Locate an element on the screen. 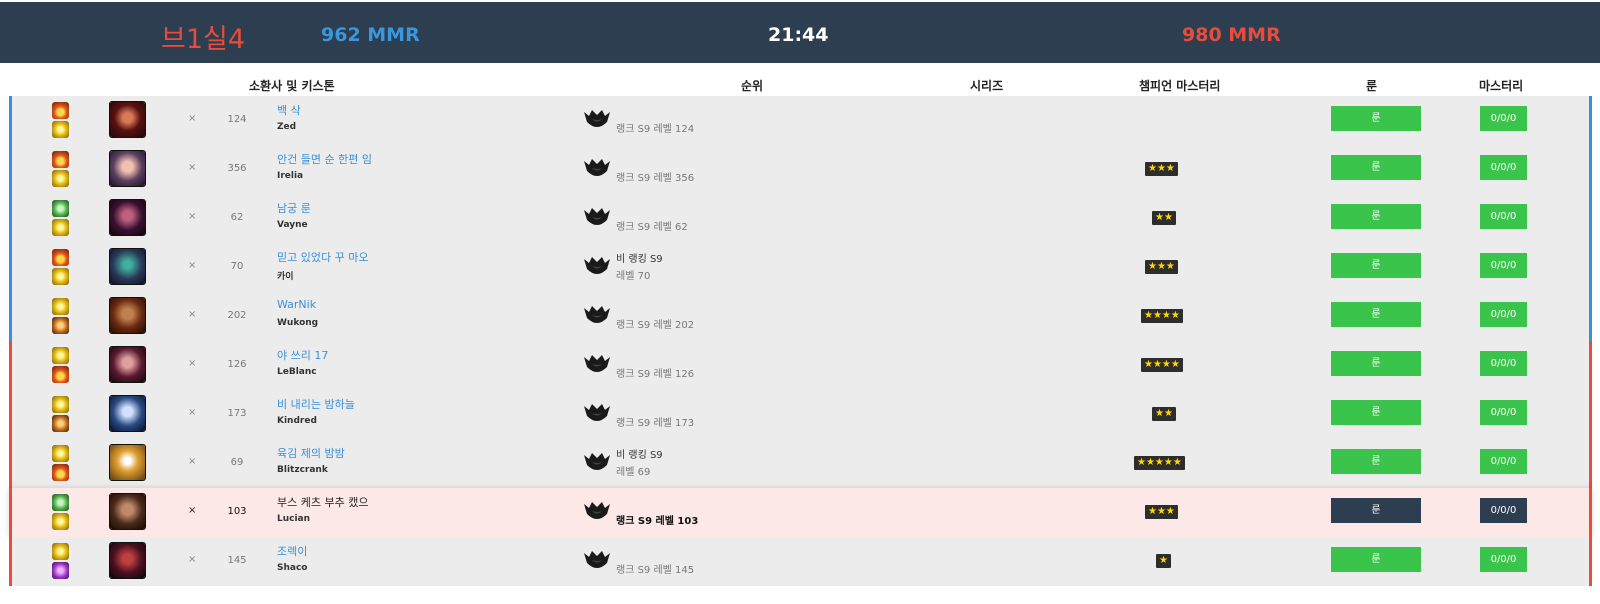  summoner-name-link: 비 내리는 밤하늘 is located at coordinates (316, 404).